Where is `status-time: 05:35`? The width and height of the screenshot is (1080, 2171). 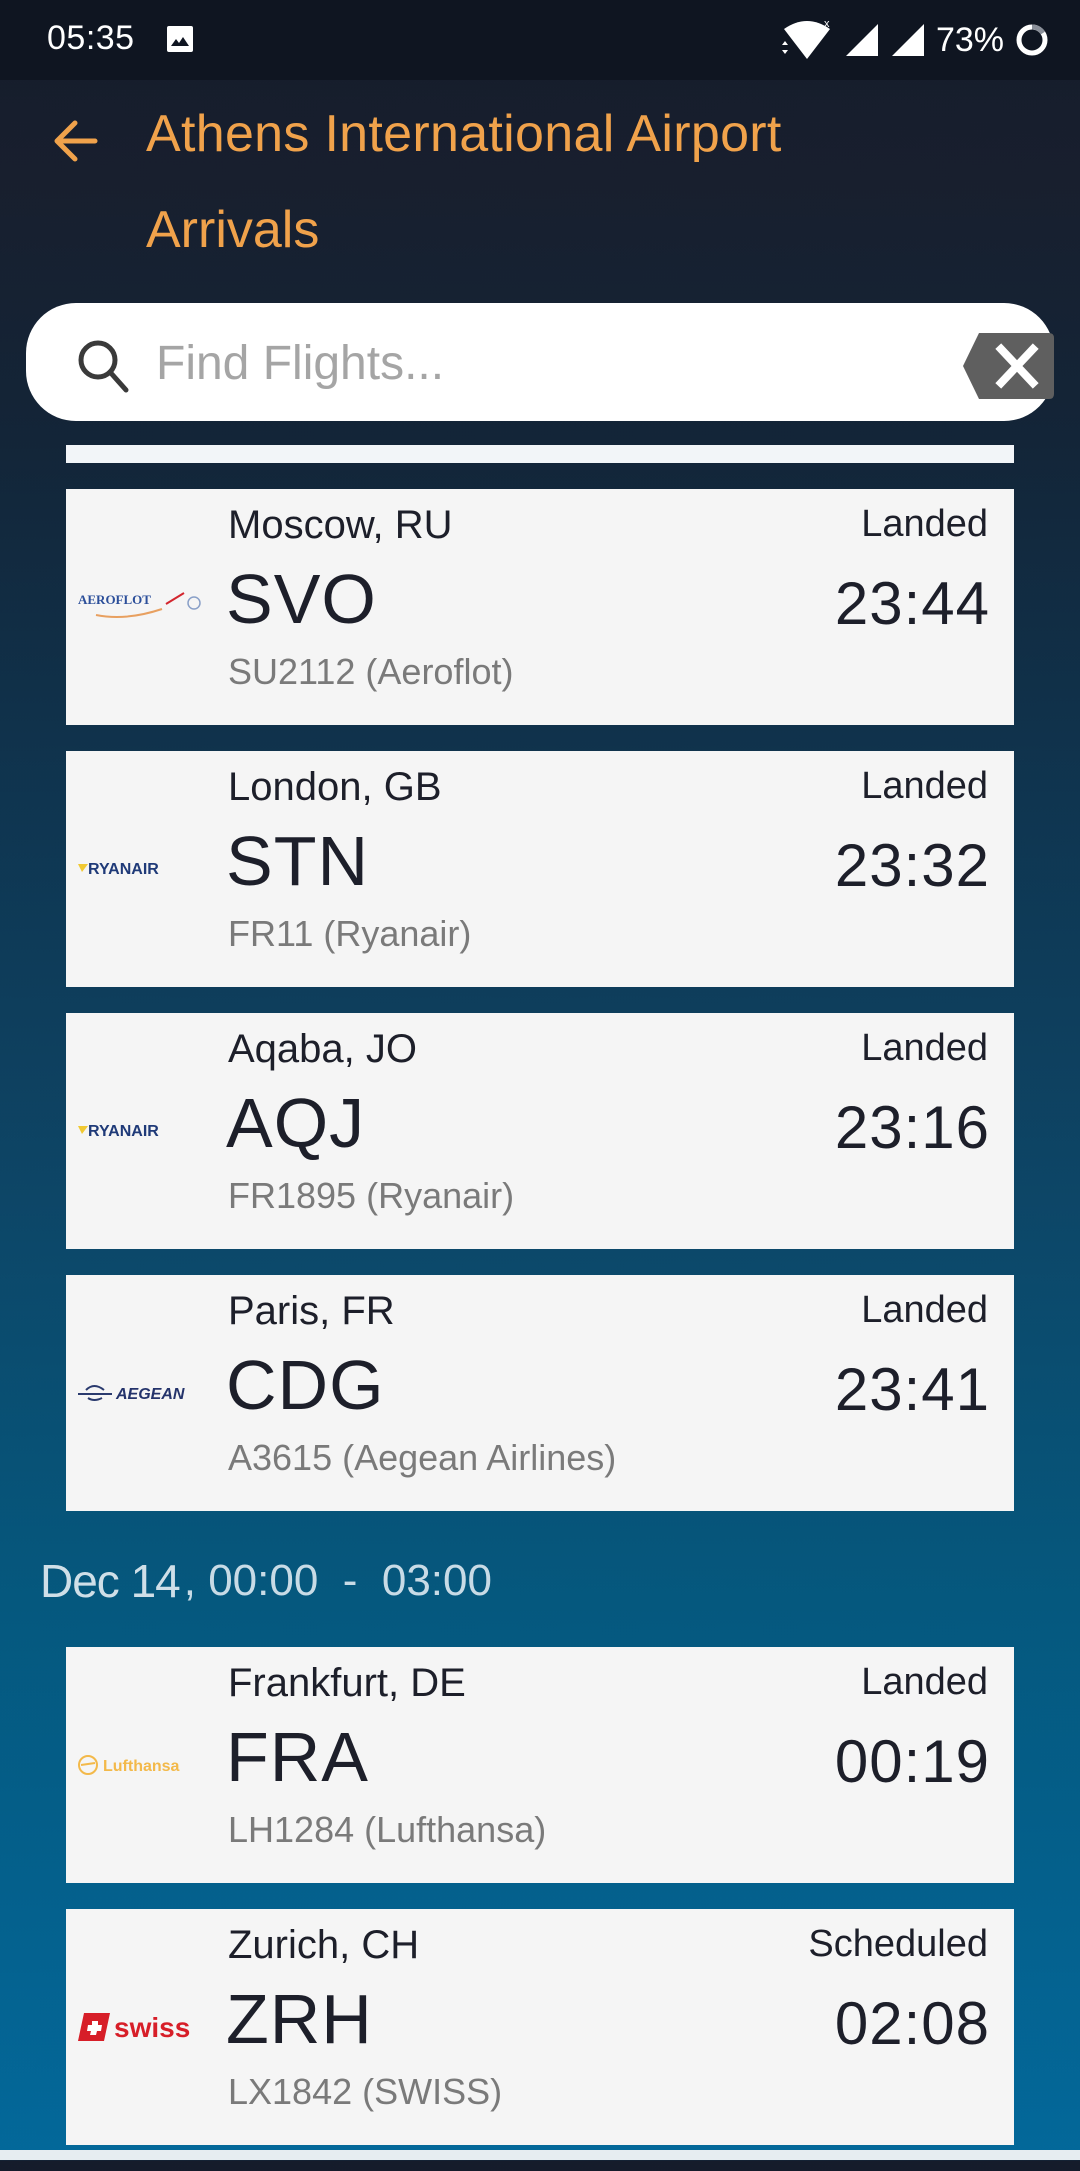 status-time: 05:35 is located at coordinates (91, 38).